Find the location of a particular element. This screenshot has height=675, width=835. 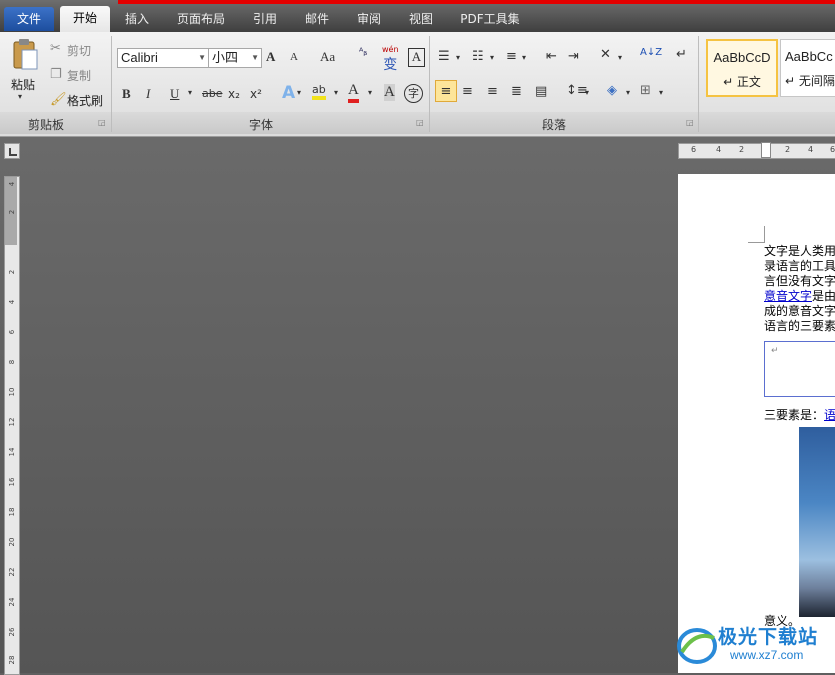

chinese-layout-icon: ✕ is located at coordinates (605, 54).